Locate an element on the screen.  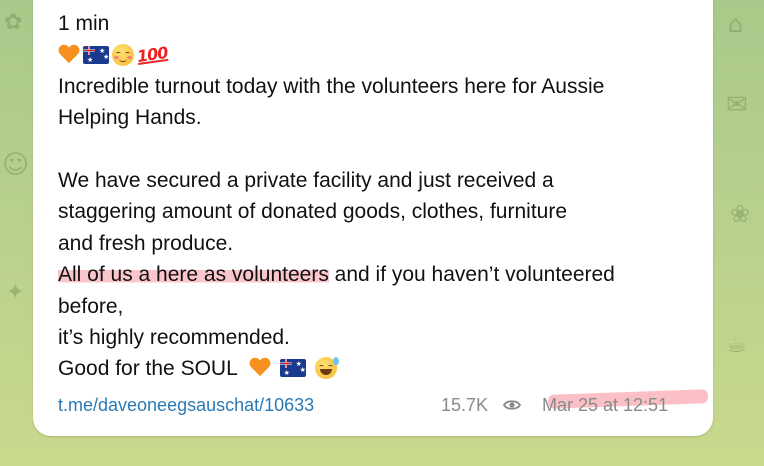
doodle-icon: ⌂ is located at coordinates (736, 24).